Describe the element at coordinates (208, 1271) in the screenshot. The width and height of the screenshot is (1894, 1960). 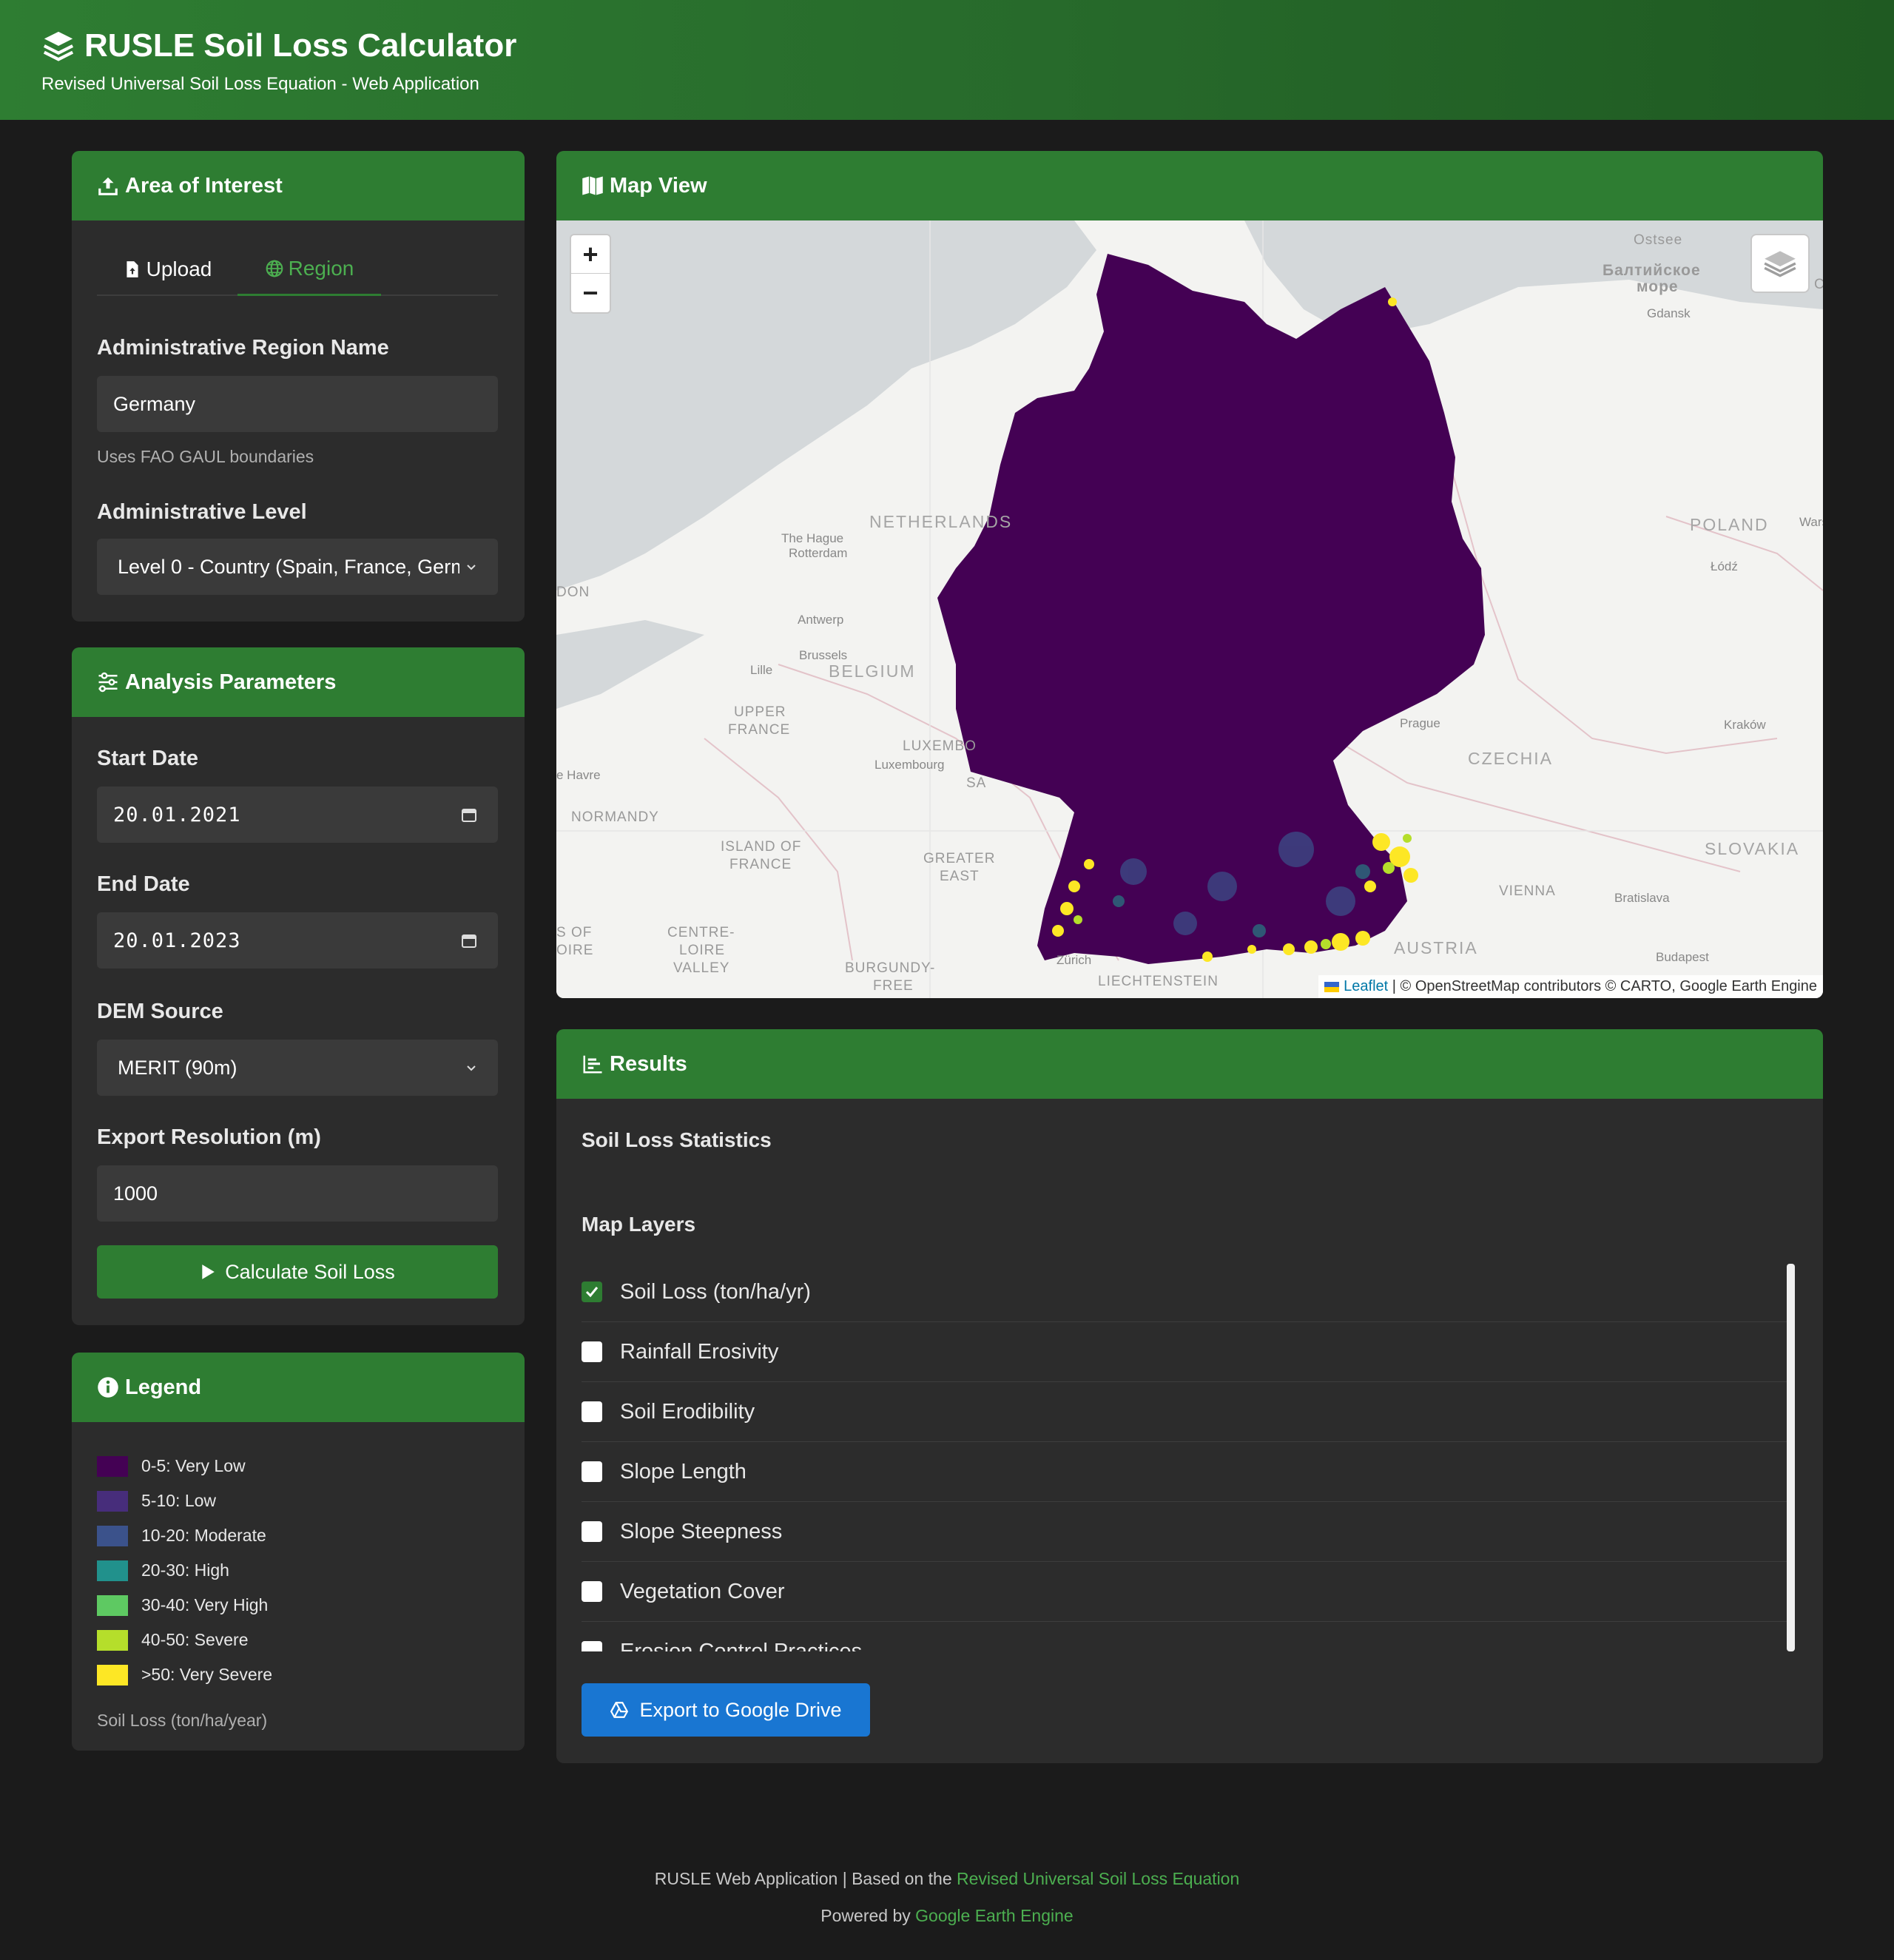
I see `play-icon` at that location.